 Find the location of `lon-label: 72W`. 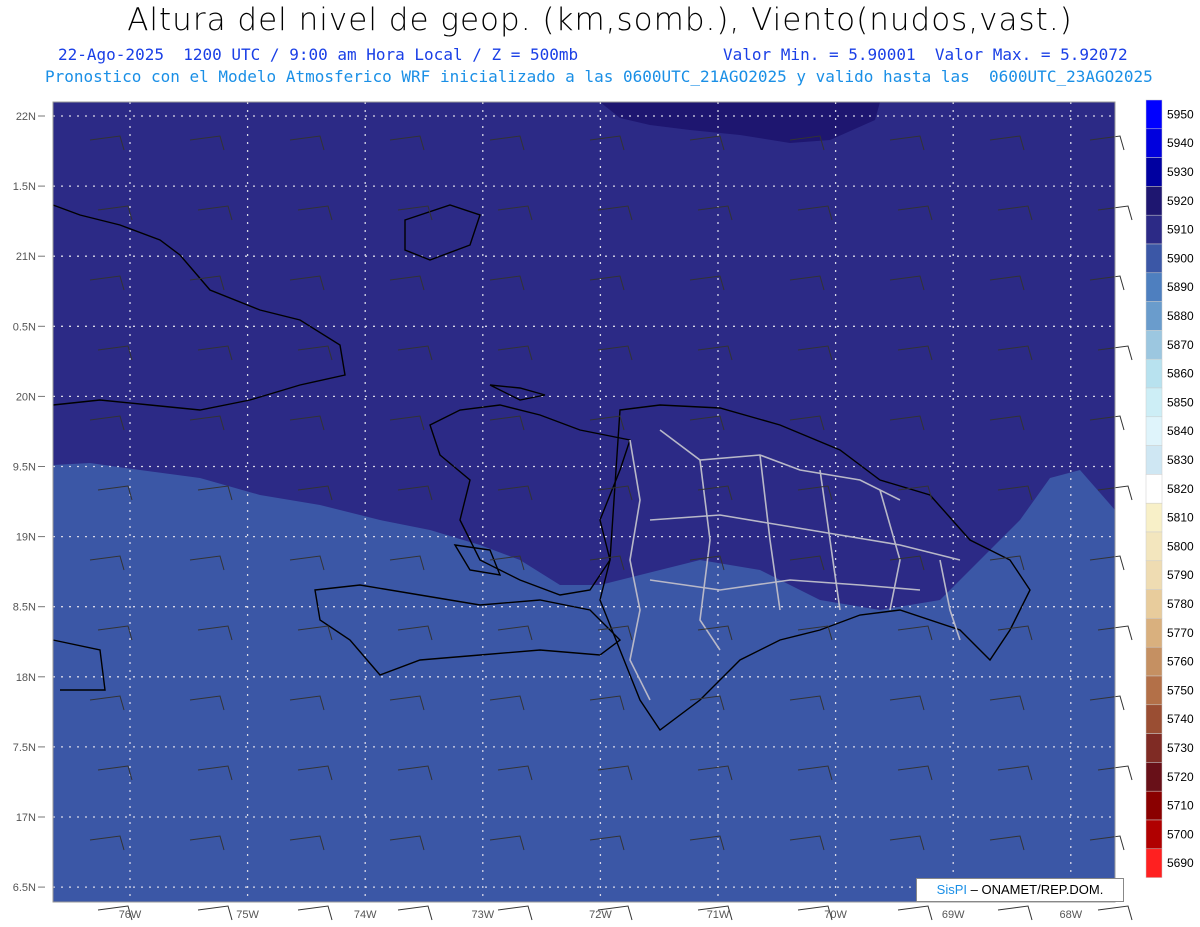

lon-label: 72W is located at coordinates (600, 915).